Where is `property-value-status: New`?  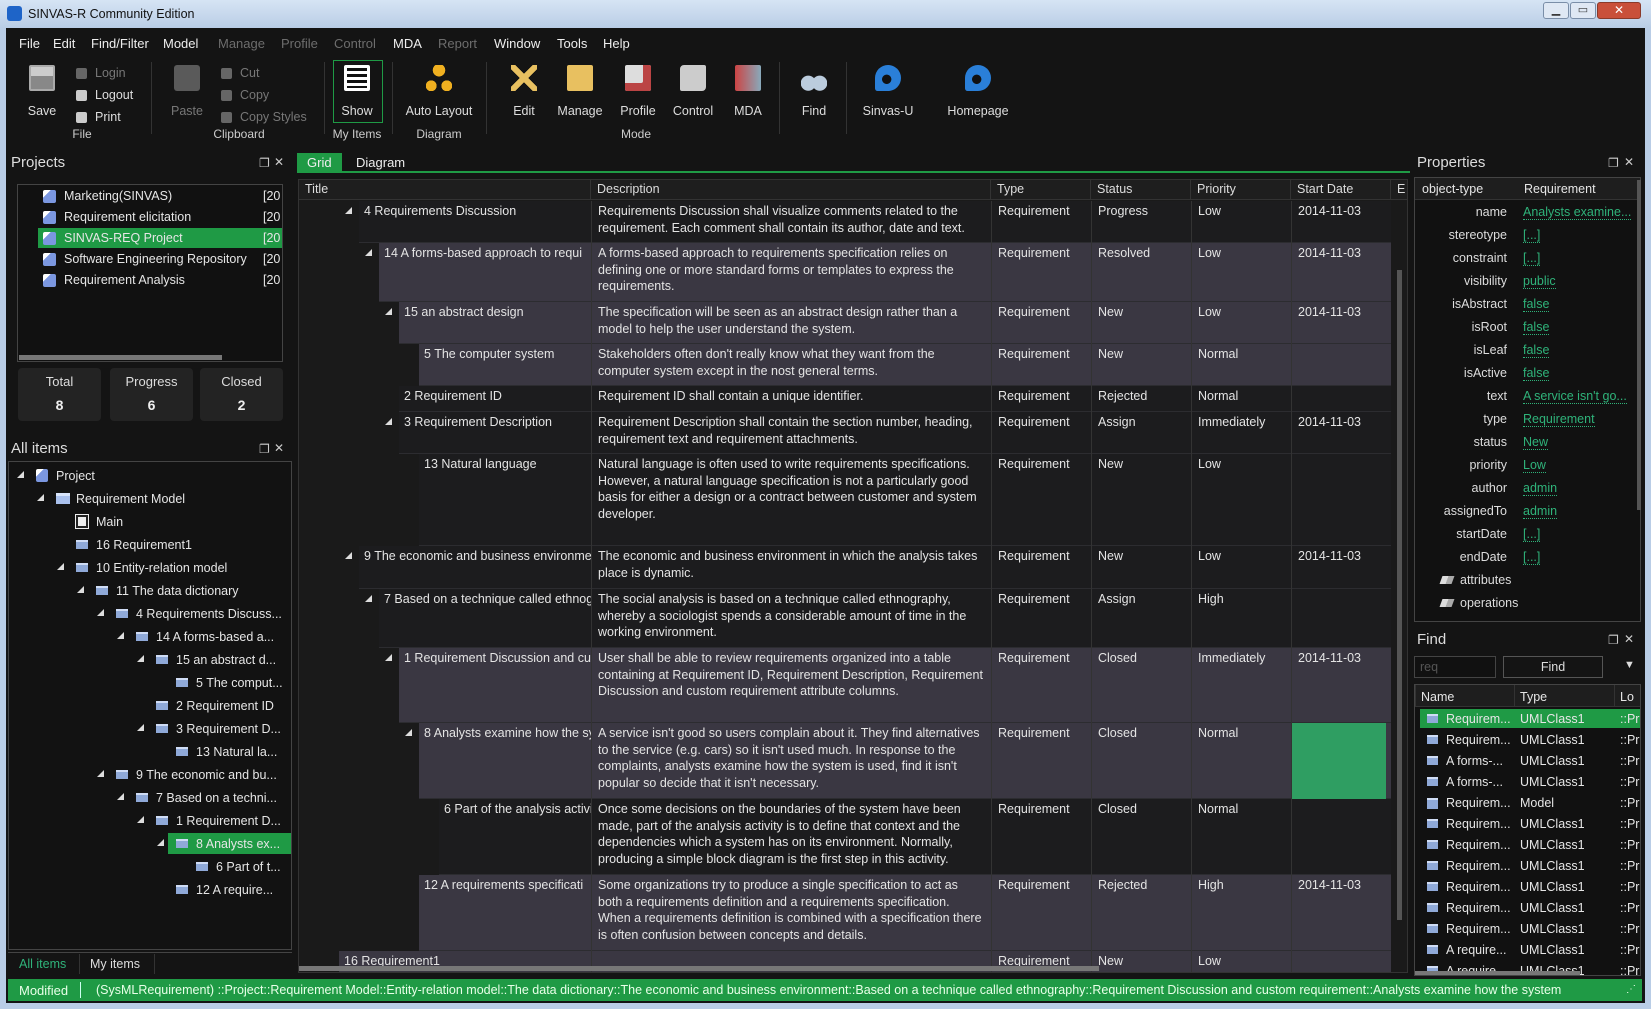 property-value-status: New is located at coordinates (1536, 442).